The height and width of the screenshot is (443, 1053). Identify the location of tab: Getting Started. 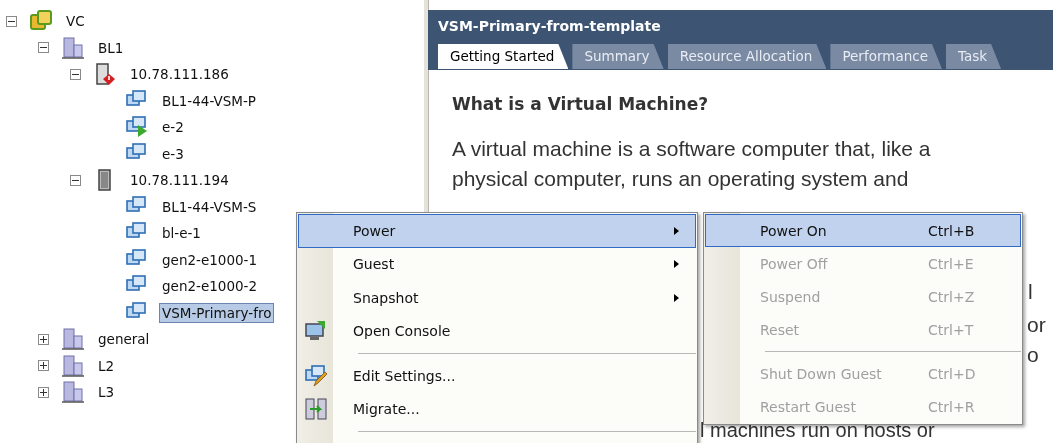
(503, 56).